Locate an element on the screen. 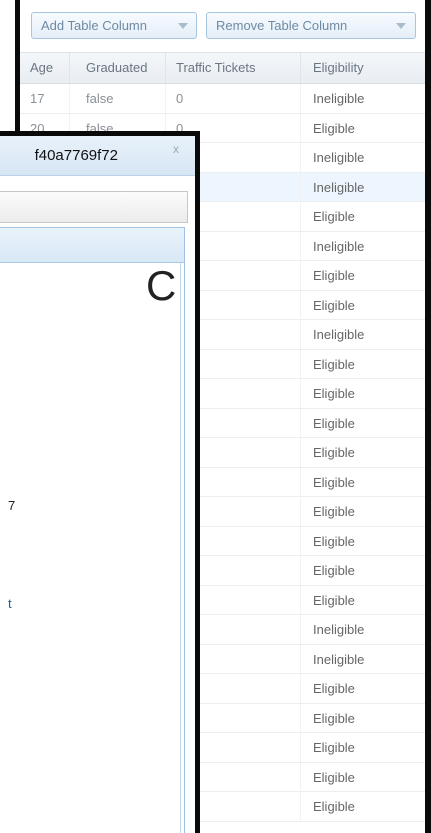  window-frame-right is located at coordinates (428, 416).